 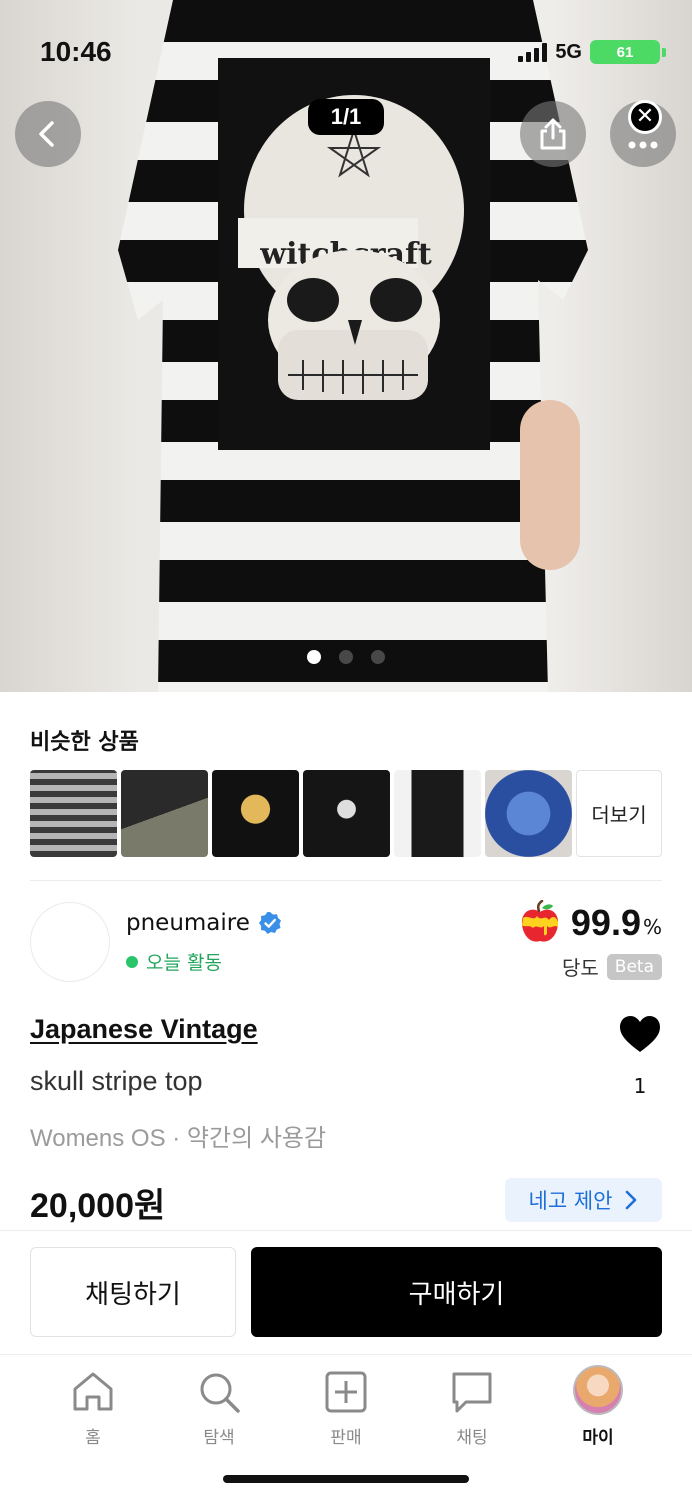 I want to click on tab-sell: 판매, so click(x=346, y=1408).